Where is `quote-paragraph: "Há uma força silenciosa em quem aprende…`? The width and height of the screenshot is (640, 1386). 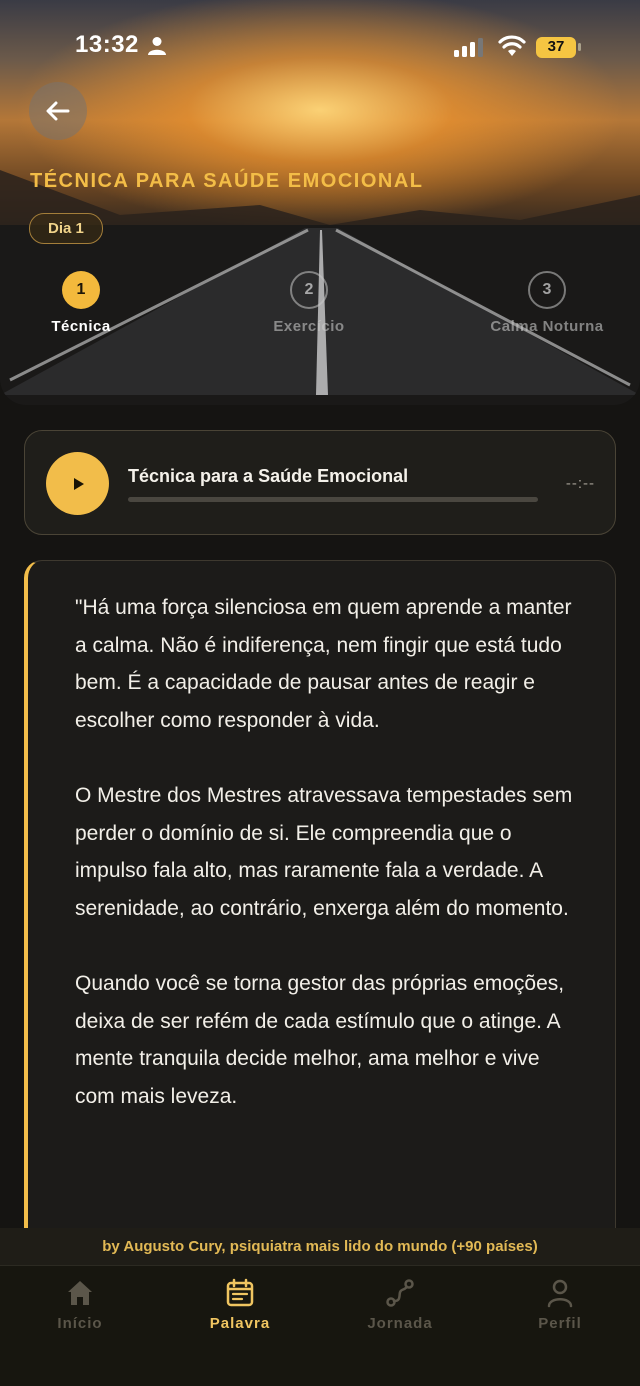 quote-paragraph: "Há uma força silenciosa em quem aprende… is located at coordinates (323, 664).